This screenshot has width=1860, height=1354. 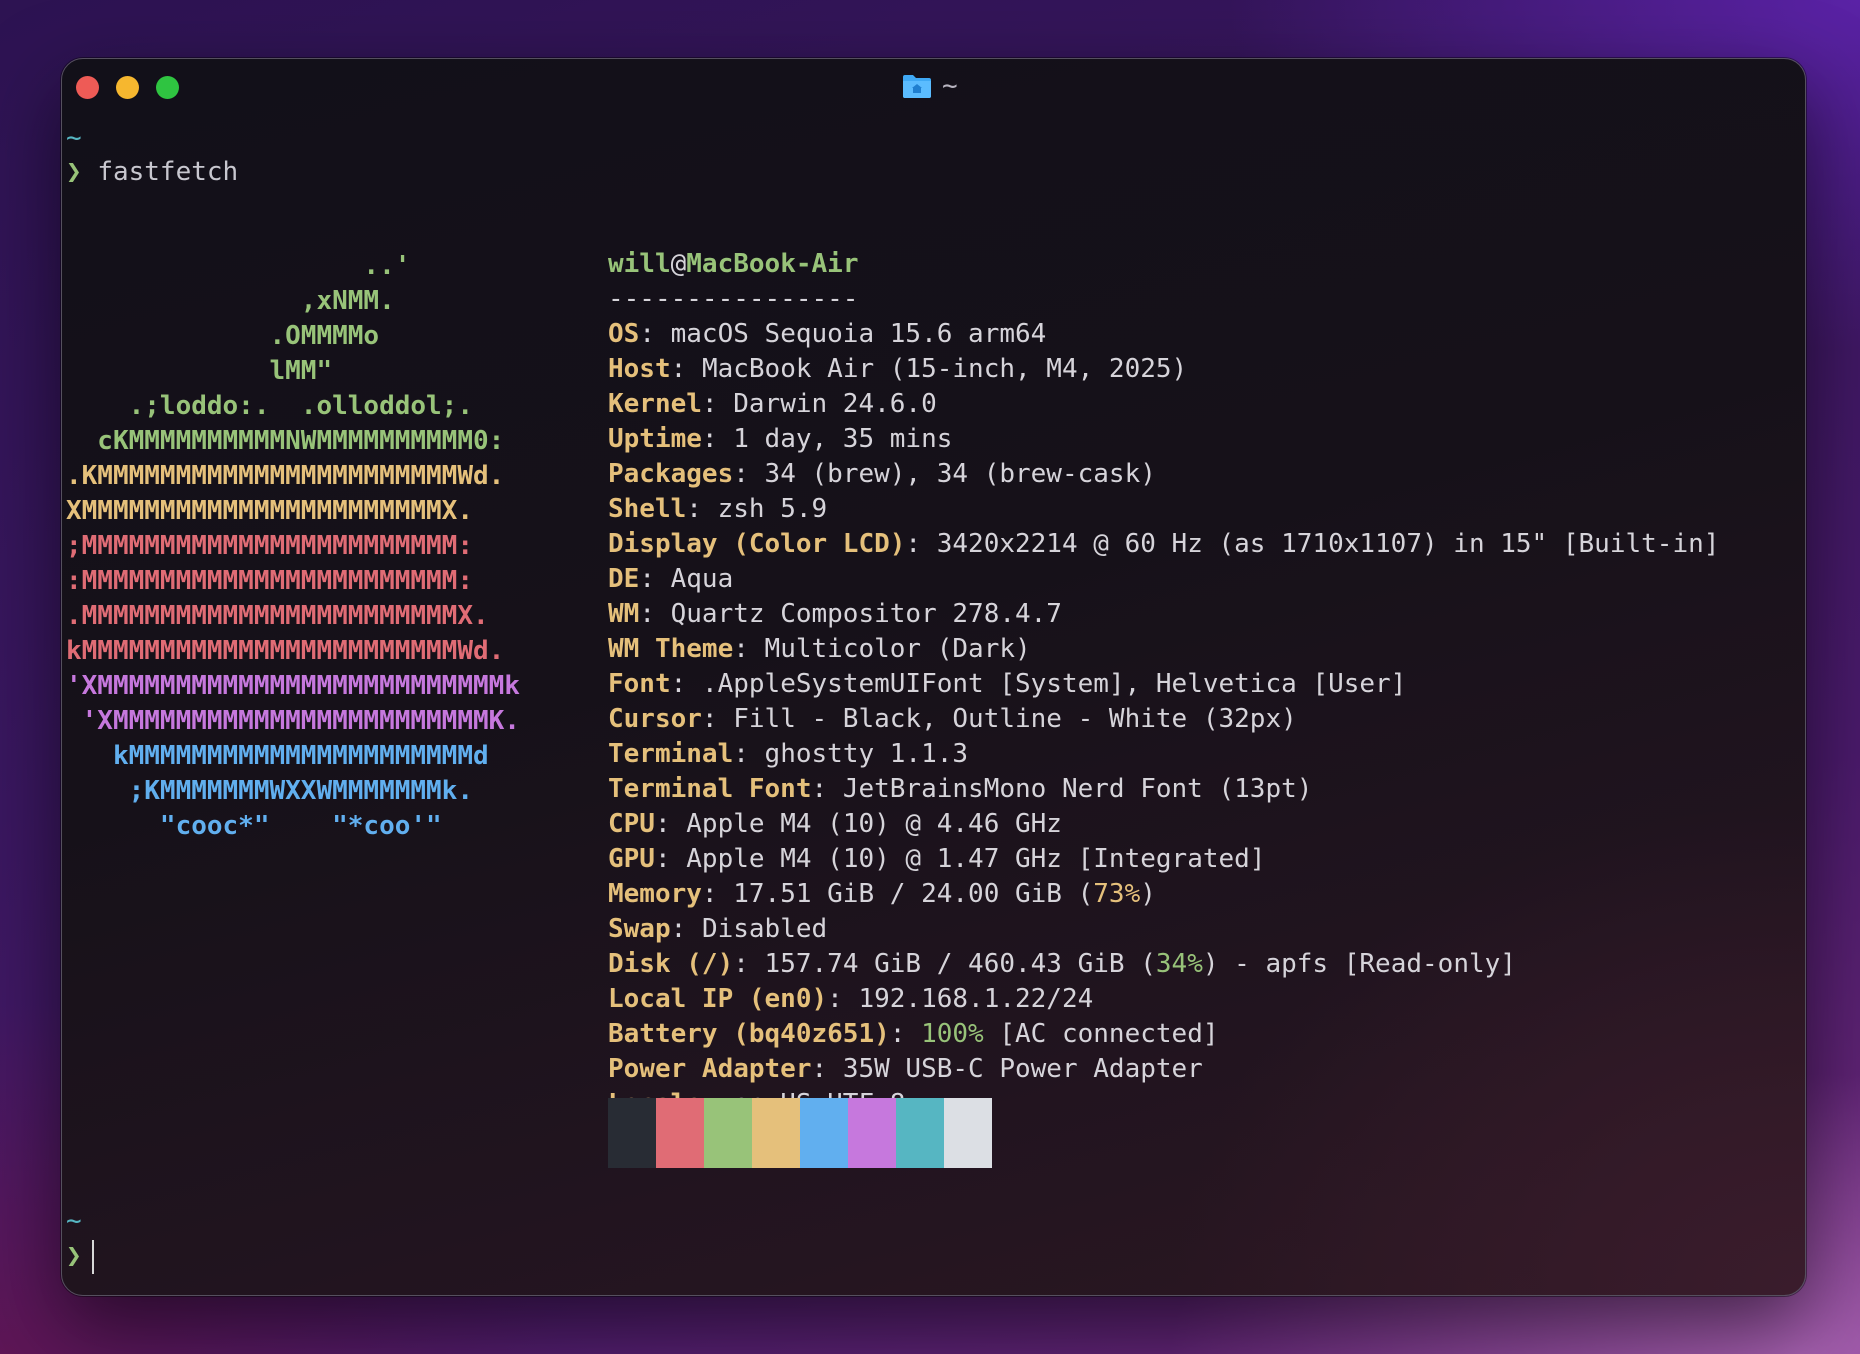 I want to click on logo-line: .KMMMMMMMMMMMMMMMMMMMMMMMWd., so click(x=285, y=476).